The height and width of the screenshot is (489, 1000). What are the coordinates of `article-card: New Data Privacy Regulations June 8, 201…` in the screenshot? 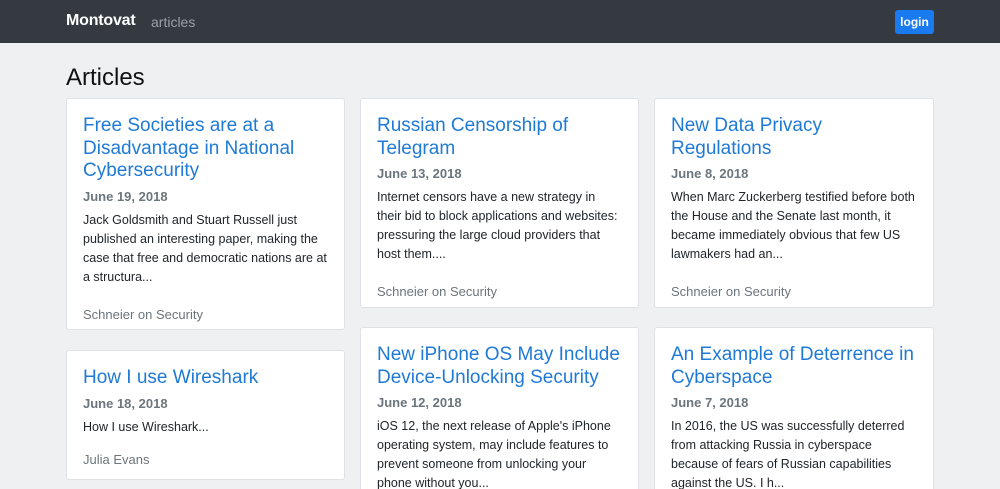 It's located at (794, 203).